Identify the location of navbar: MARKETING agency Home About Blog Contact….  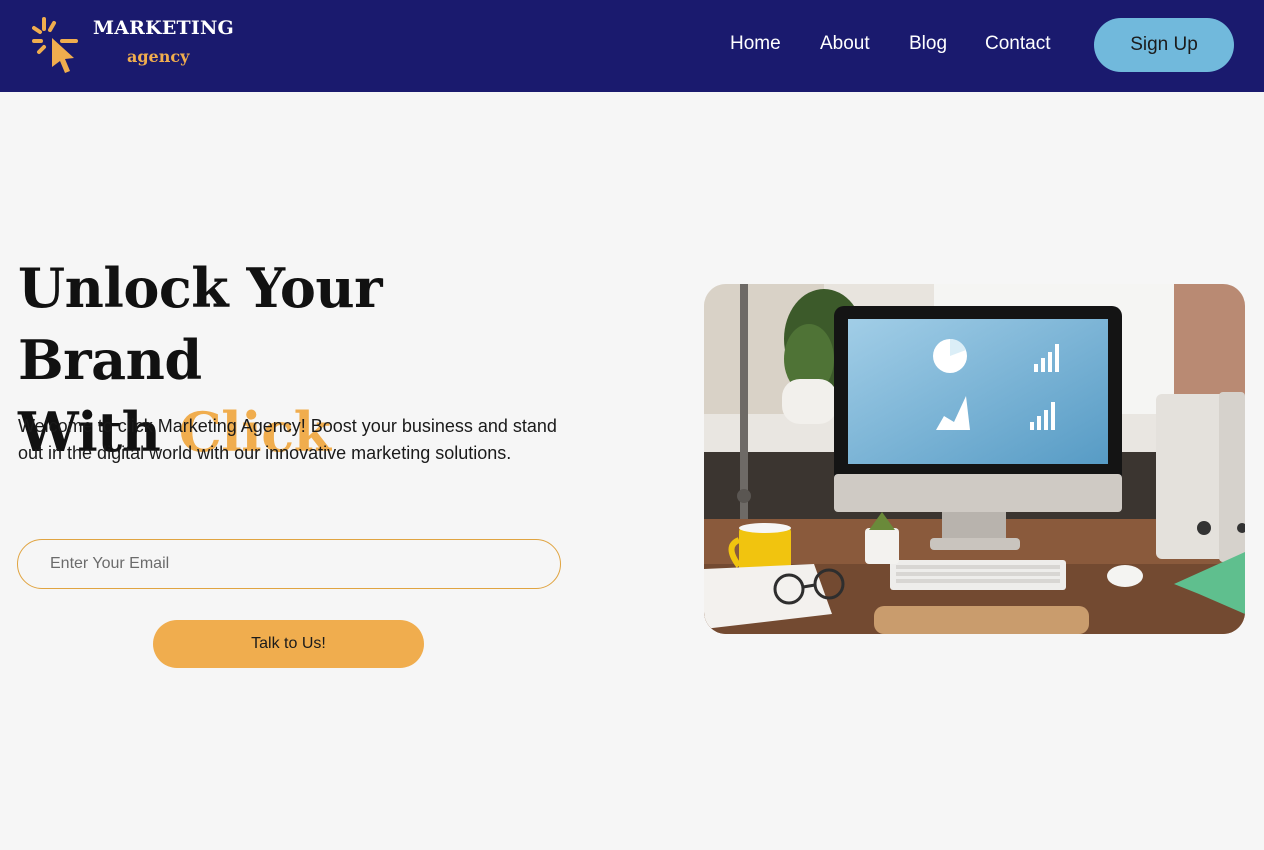
(632, 46).